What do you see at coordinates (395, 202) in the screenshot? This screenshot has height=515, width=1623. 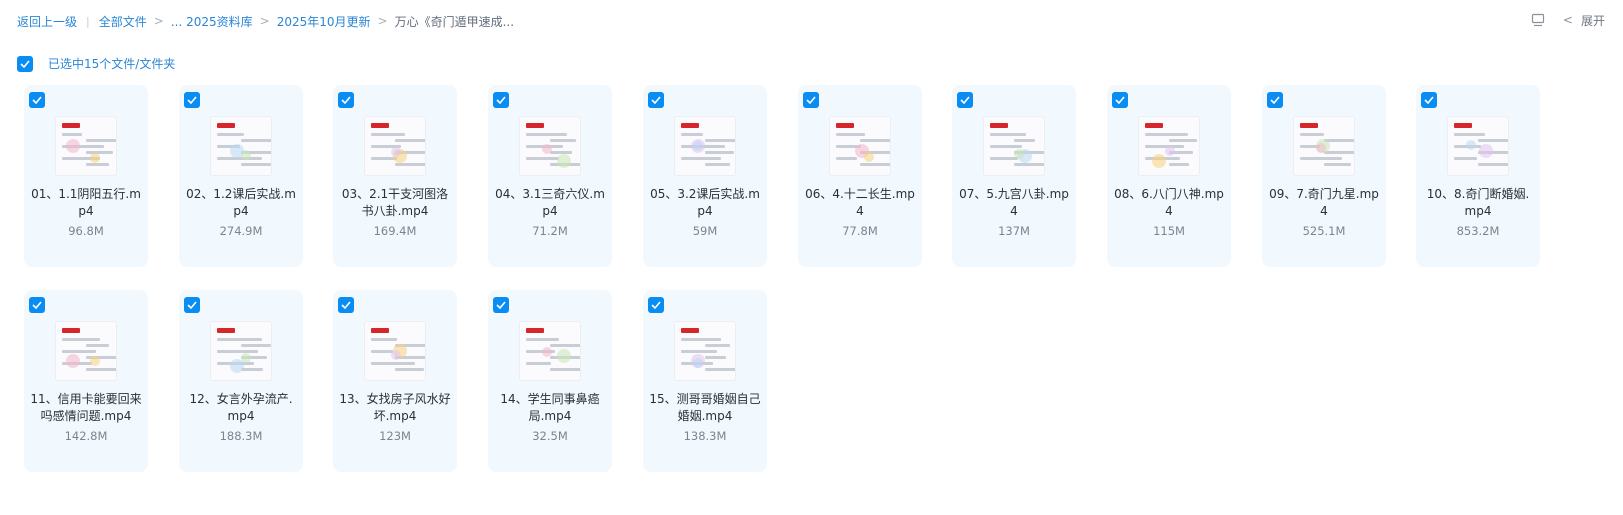 I see `file-name: 03、2.1干支河图洛书八卦.mp4` at bounding box center [395, 202].